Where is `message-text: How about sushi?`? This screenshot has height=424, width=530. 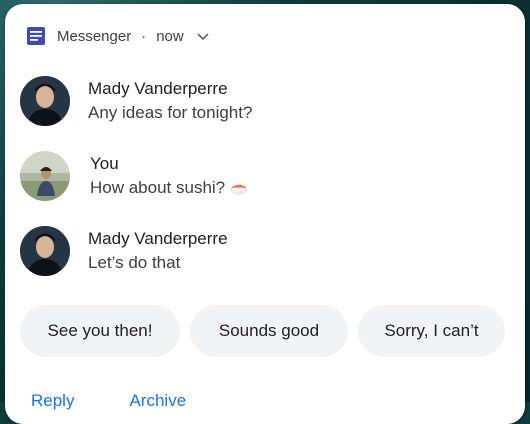 message-text: How about sushi? is located at coordinates (169, 188).